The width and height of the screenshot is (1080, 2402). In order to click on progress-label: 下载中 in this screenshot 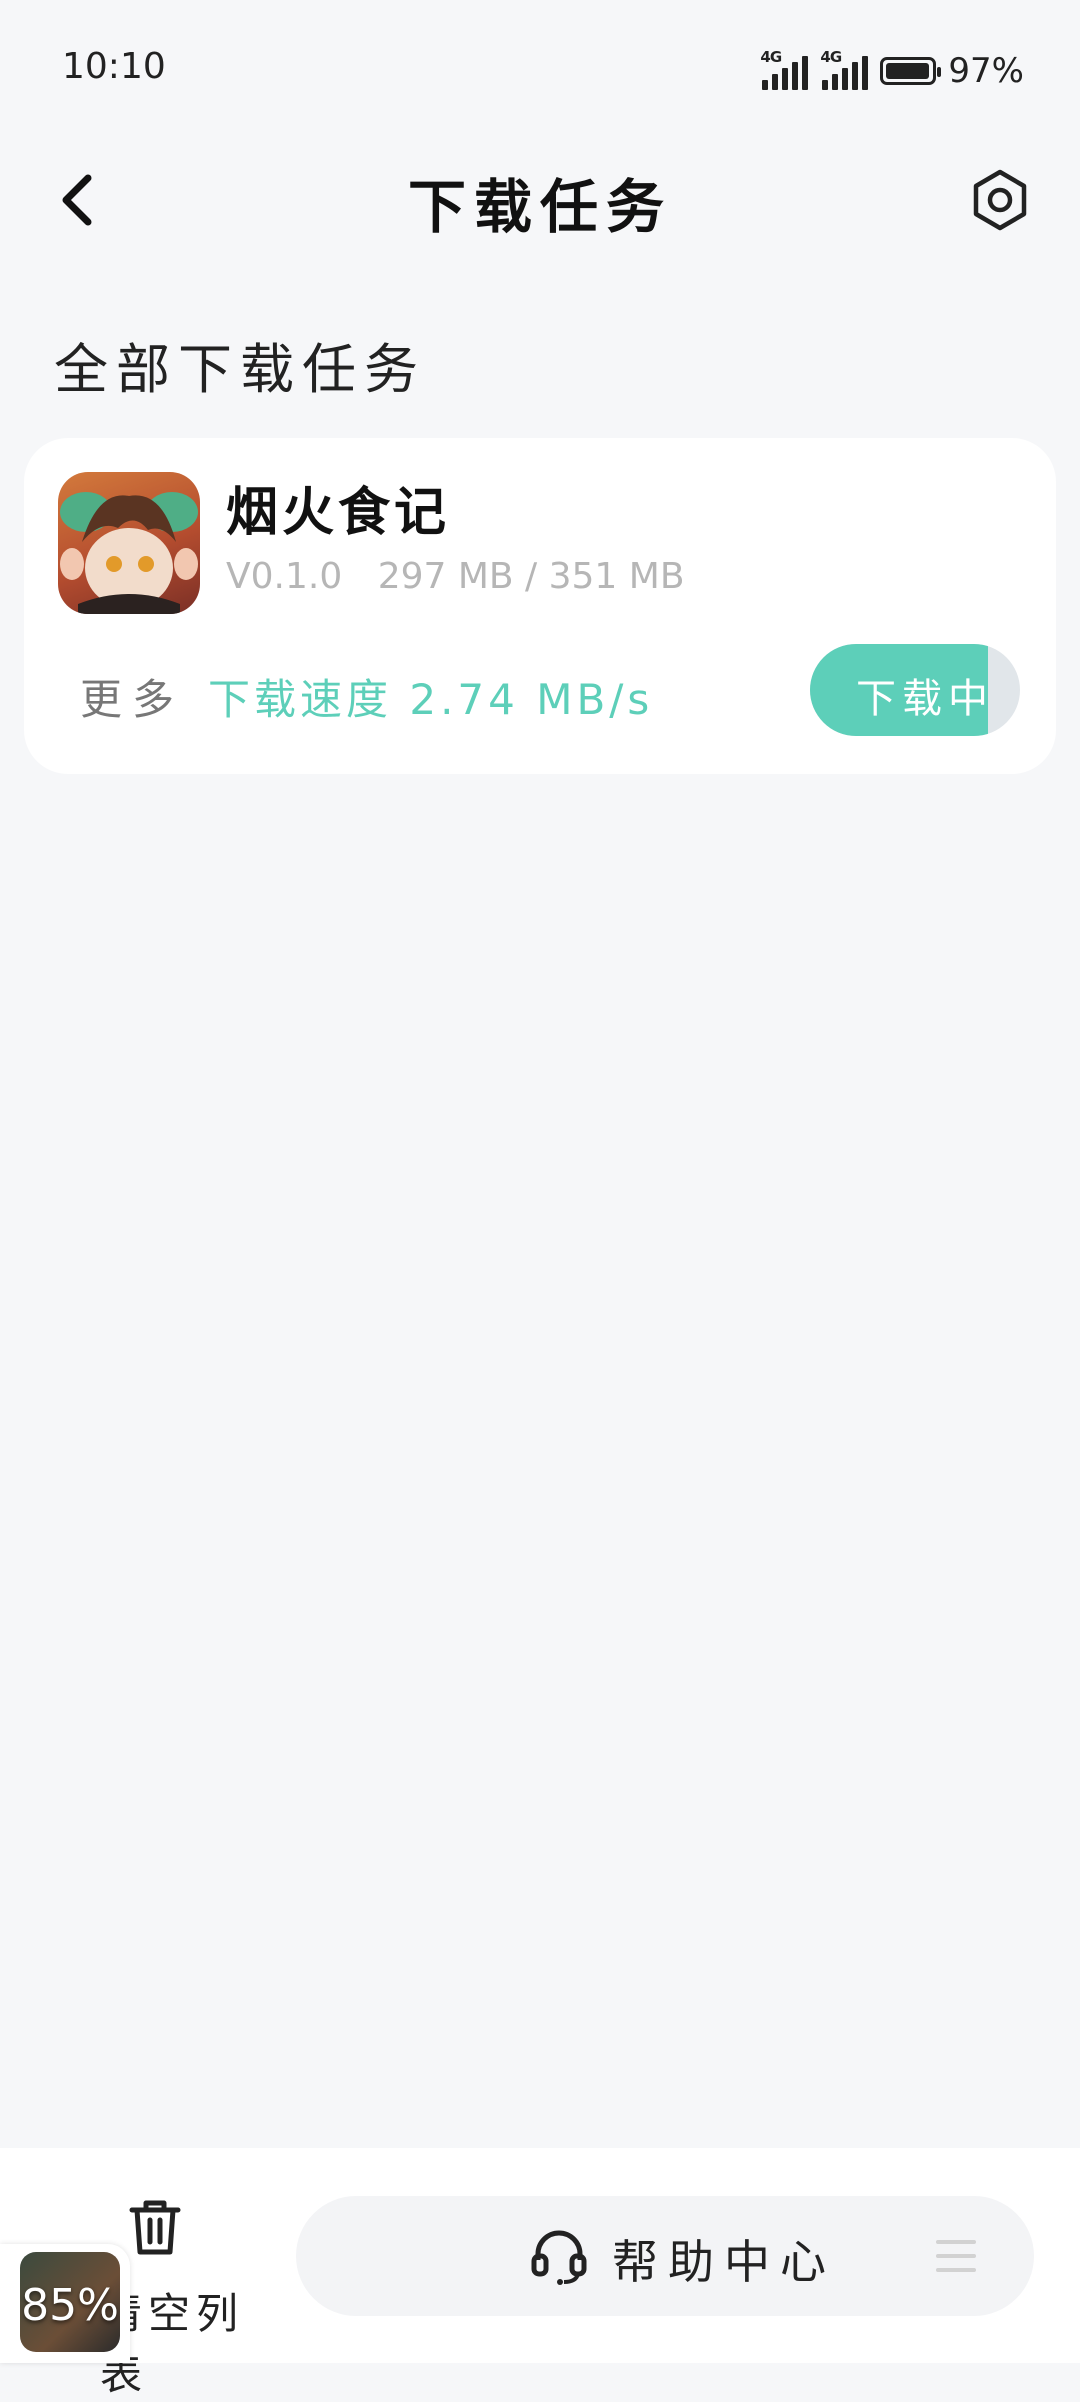, I will do `click(925, 699)`.